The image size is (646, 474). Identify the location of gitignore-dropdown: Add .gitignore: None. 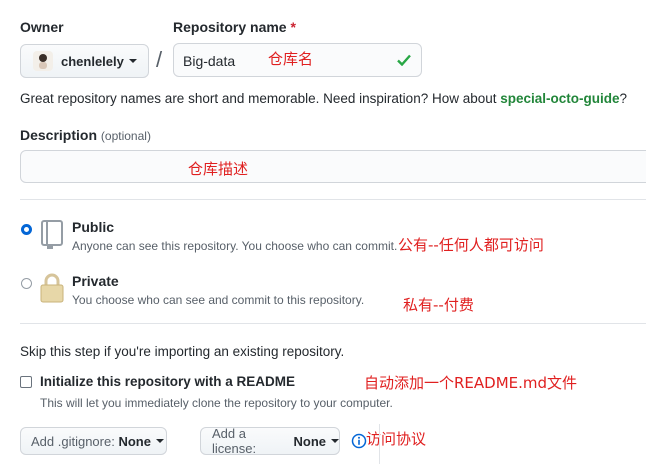
(93, 441).